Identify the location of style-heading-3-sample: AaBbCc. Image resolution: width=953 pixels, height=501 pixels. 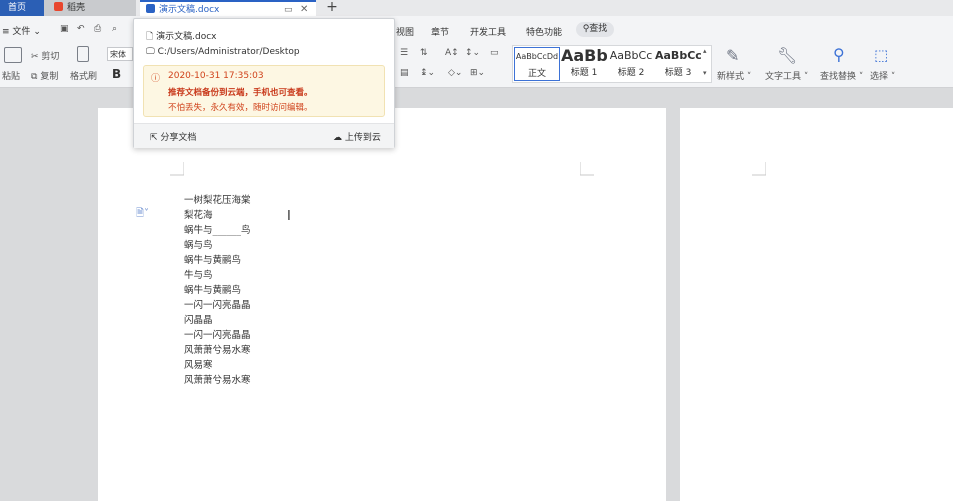
(678, 55).